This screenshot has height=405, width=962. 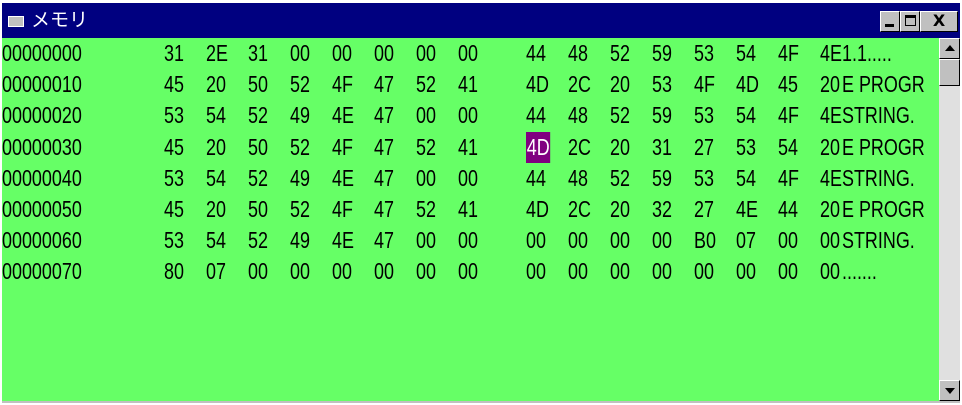 What do you see at coordinates (662, 209) in the screenshot?
I see `byte-cell: 32` at bounding box center [662, 209].